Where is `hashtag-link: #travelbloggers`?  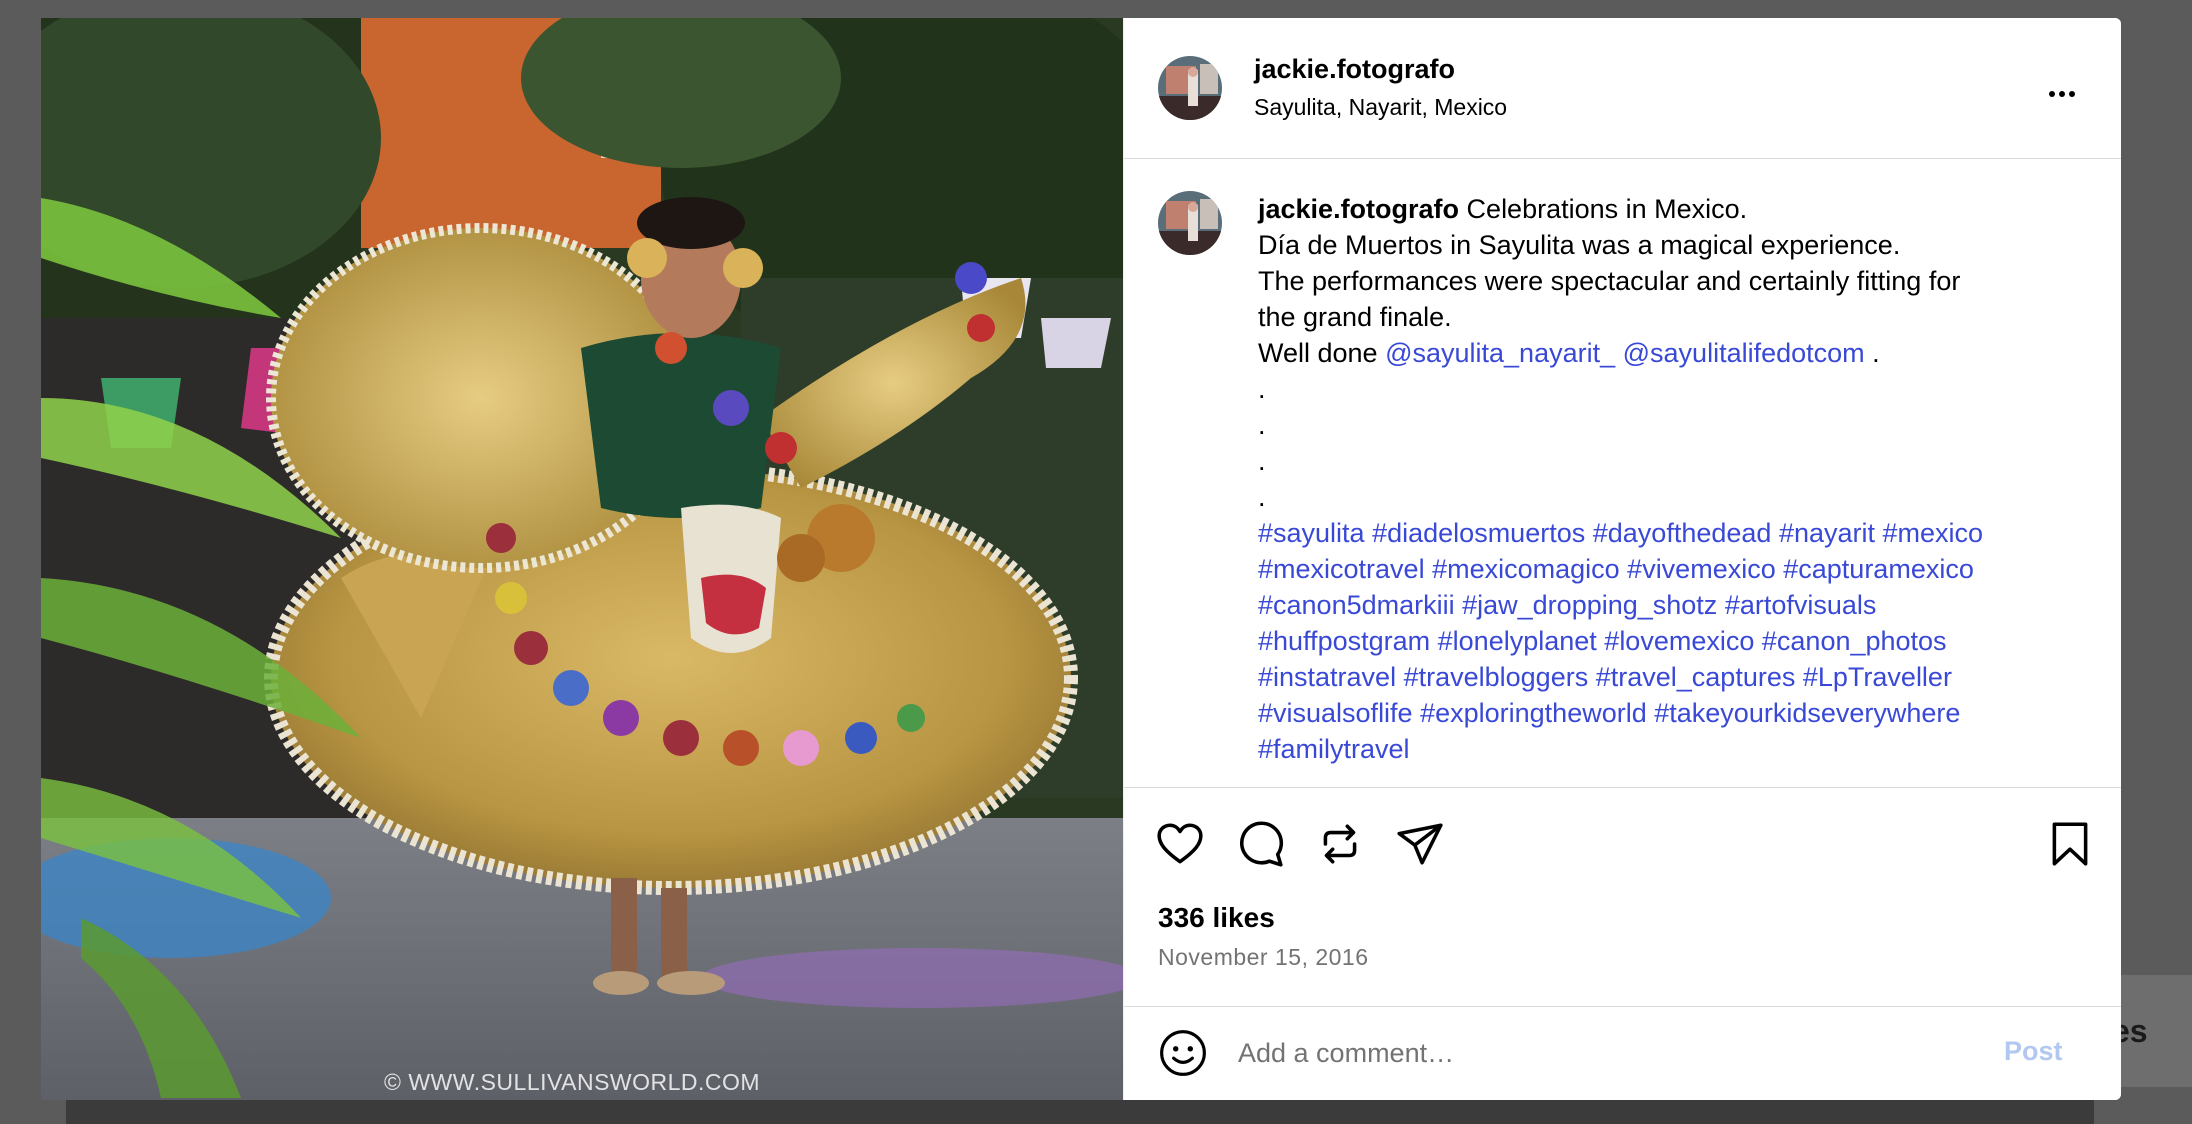 hashtag-link: #travelbloggers is located at coordinates (1496, 677).